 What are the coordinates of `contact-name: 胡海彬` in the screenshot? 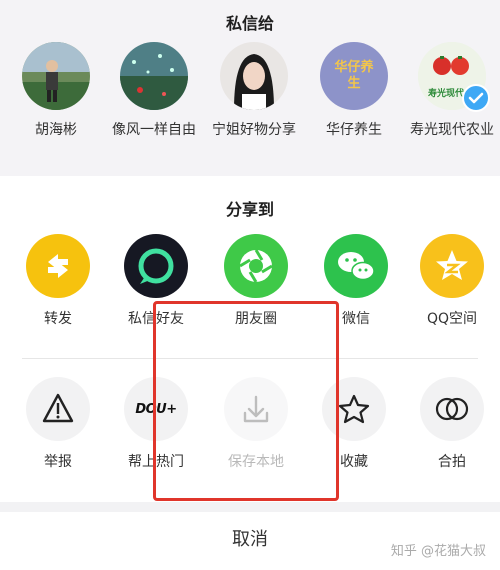 It's located at (56, 130).